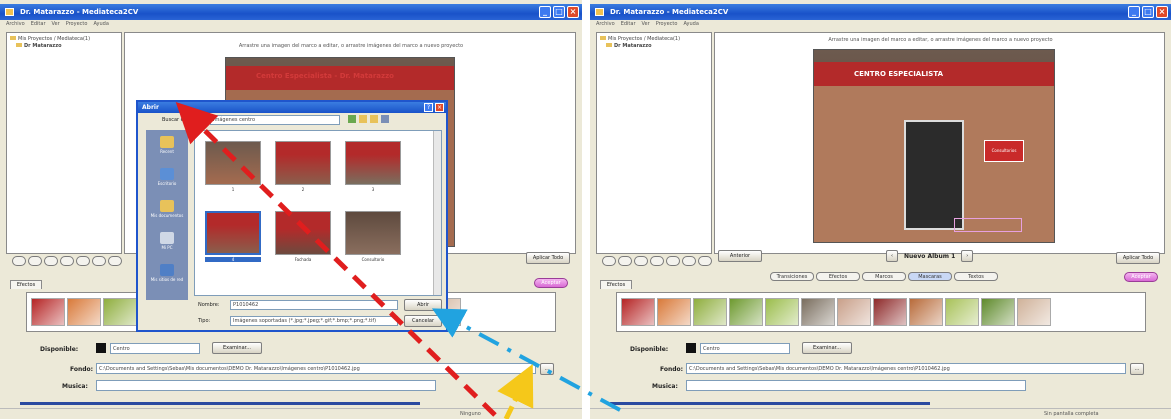  I want to click on yellow-arrow, so click(515, 391).